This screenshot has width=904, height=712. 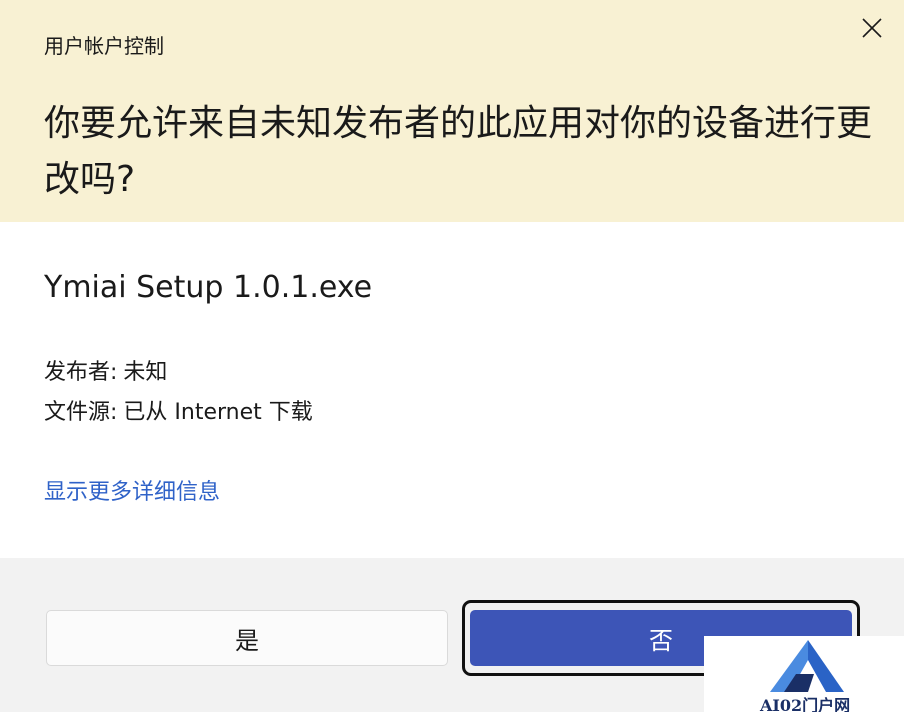 What do you see at coordinates (132, 490) in the screenshot?
I see `show-details-link: 显示更多详细信息` at bounding box center [132, 490].